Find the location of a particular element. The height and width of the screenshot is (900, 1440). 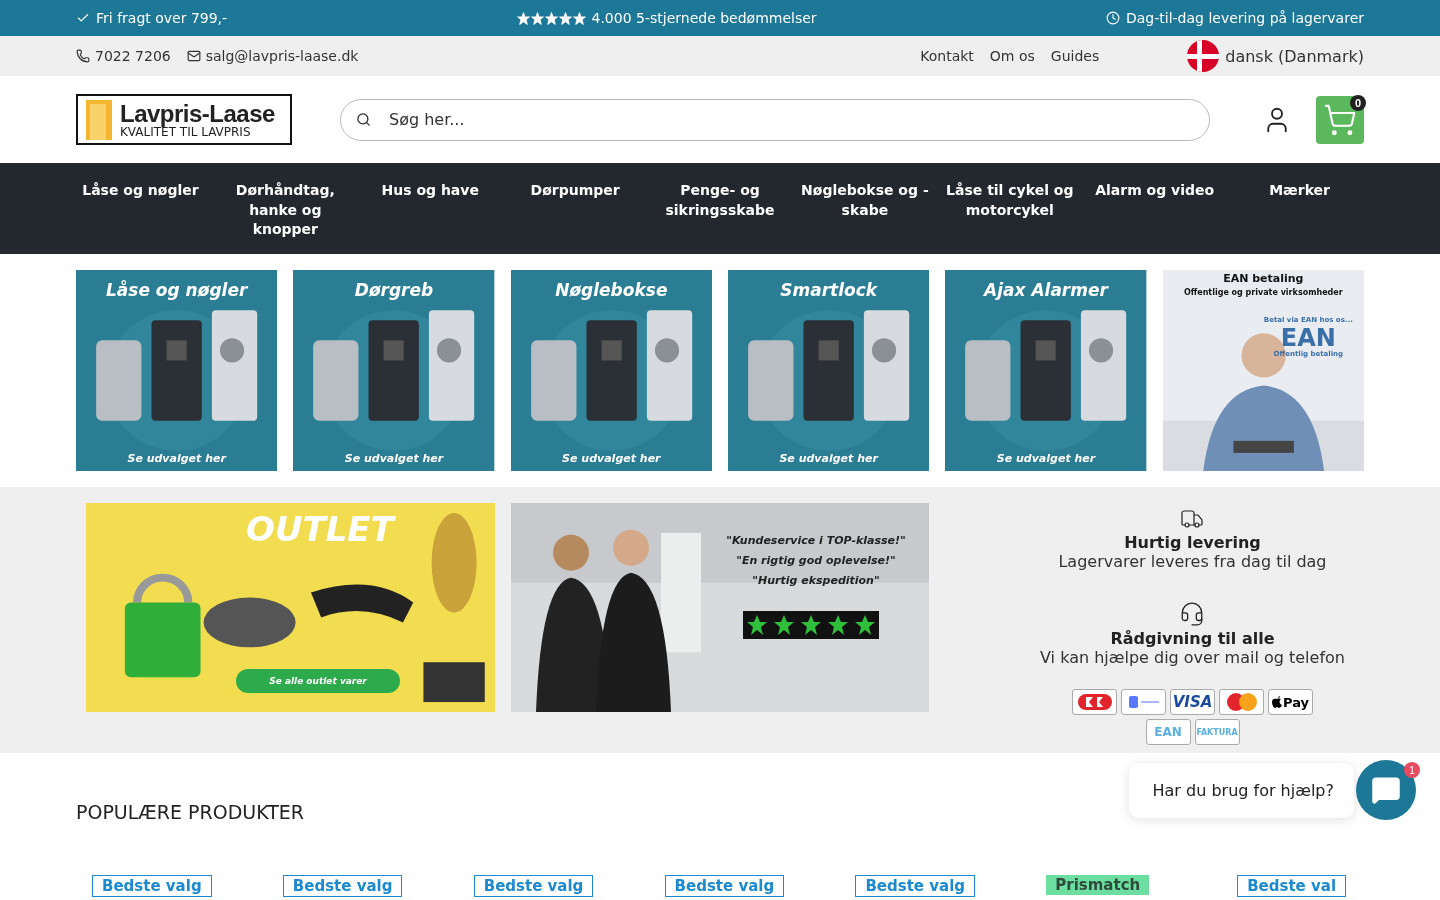

nav-item: Nøglebokse og -skabe is located at coordinates (865, 208).